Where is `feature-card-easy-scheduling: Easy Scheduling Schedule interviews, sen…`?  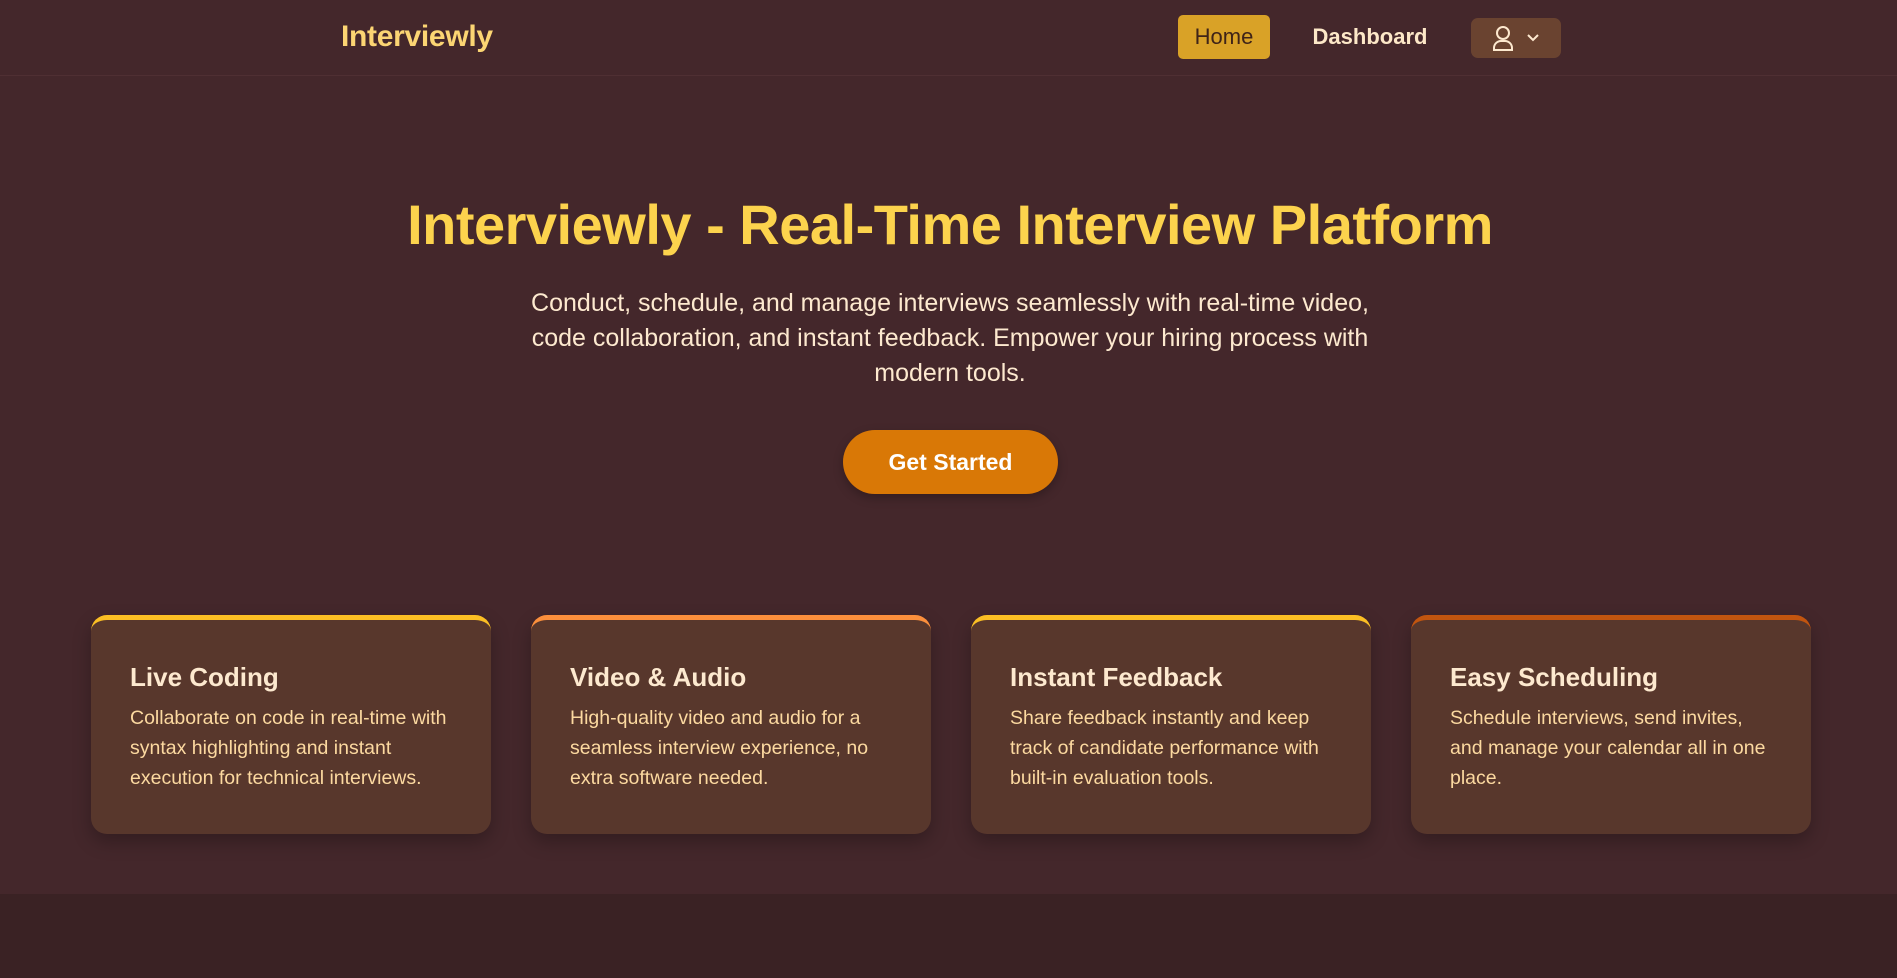 feature-card-easy-scheduling: Easy Scheduling Schedule interviews, sen… is located at coordinates (1611, 724).